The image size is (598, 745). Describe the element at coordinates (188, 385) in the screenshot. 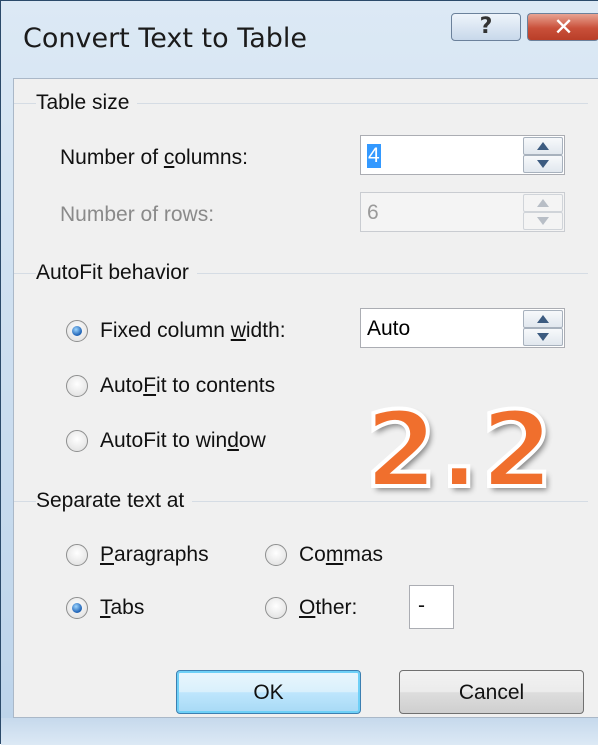

I see `autofit-contents-label: AutoFit to contents` at that location.